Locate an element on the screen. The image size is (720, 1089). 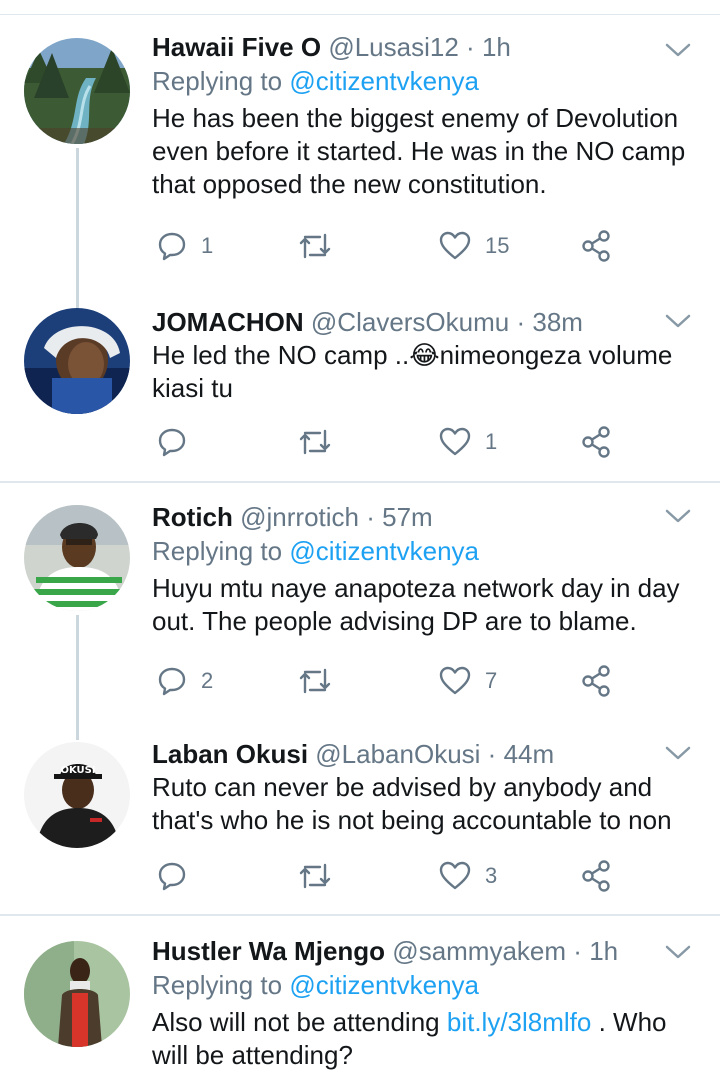
reply-count: 1 is located at coordinates (207, 245).